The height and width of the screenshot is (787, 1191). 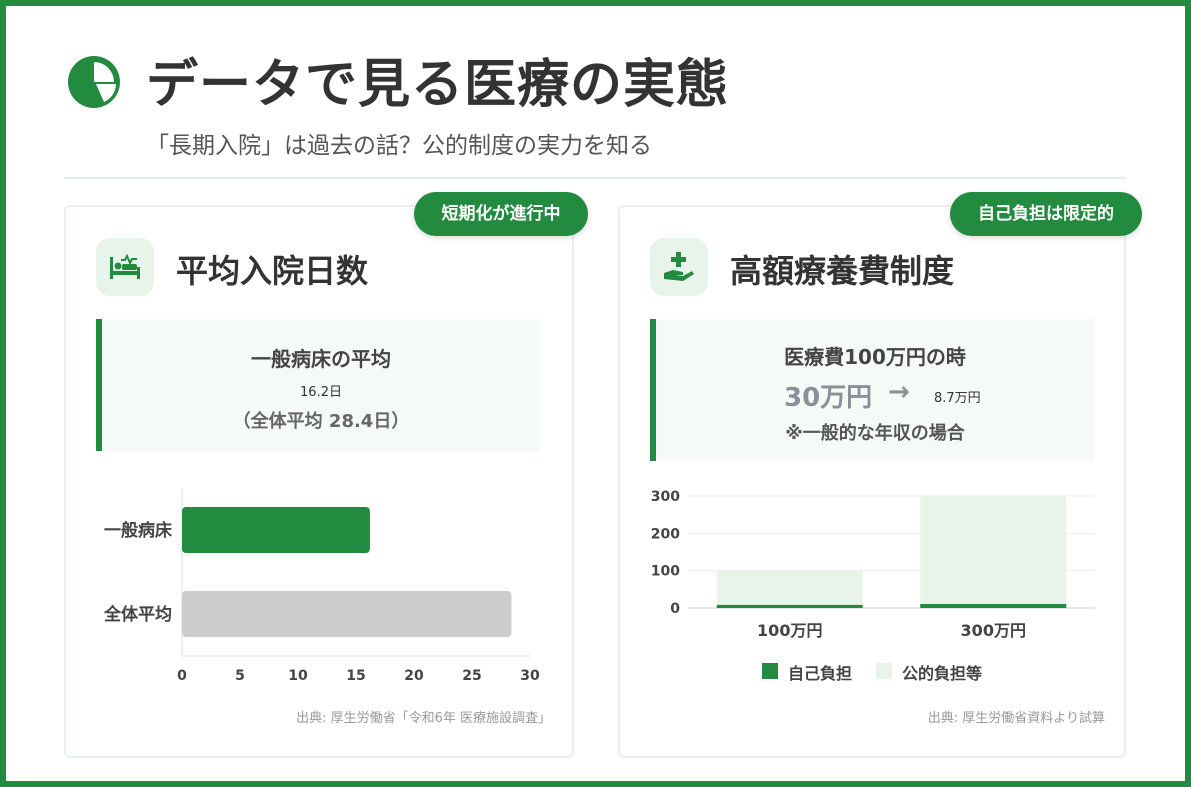 What do you see at coordinates (942, 673) in the screenshot?
I see `legend-label-public: 公的負担等` at bounding box center [942, 673].